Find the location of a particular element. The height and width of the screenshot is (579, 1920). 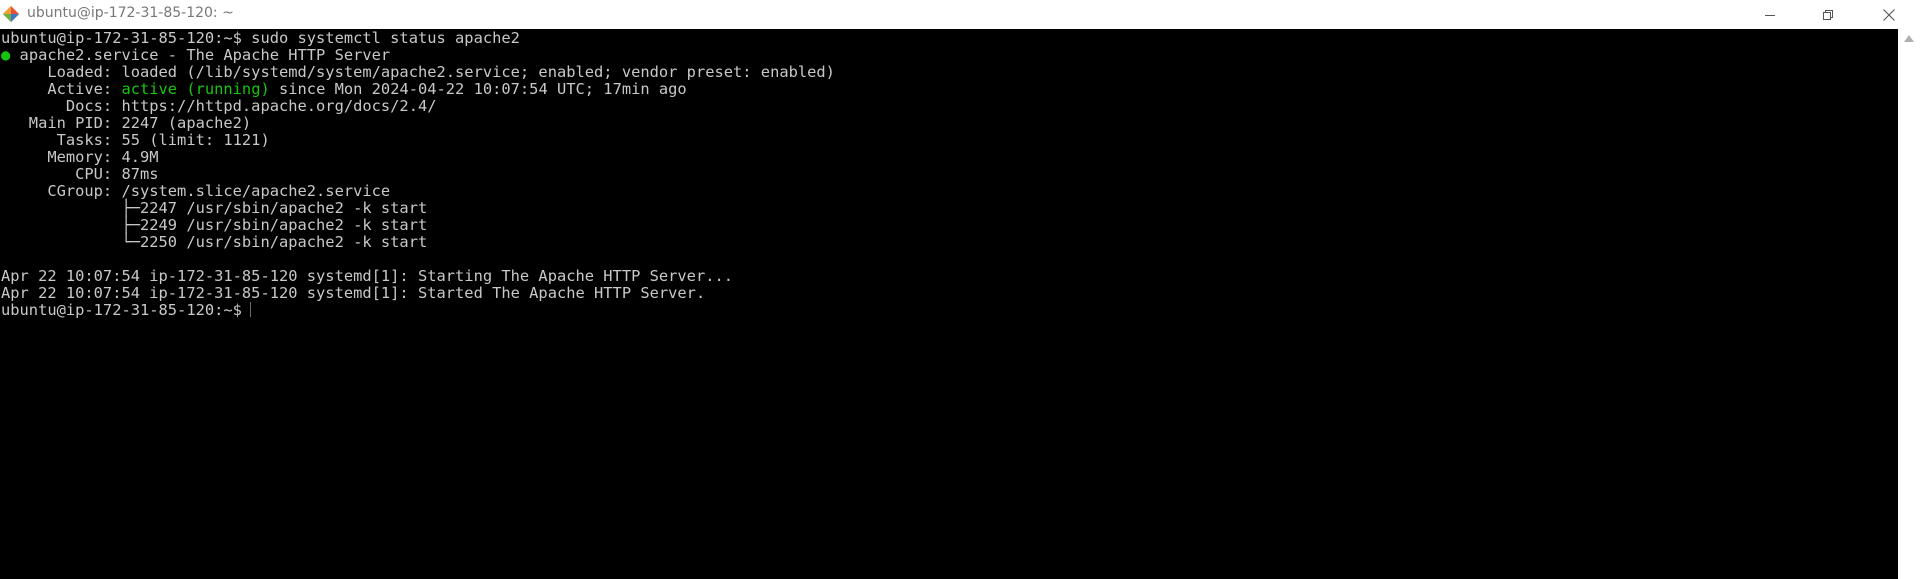

minimize-button is located at coordinates (1770, 14).